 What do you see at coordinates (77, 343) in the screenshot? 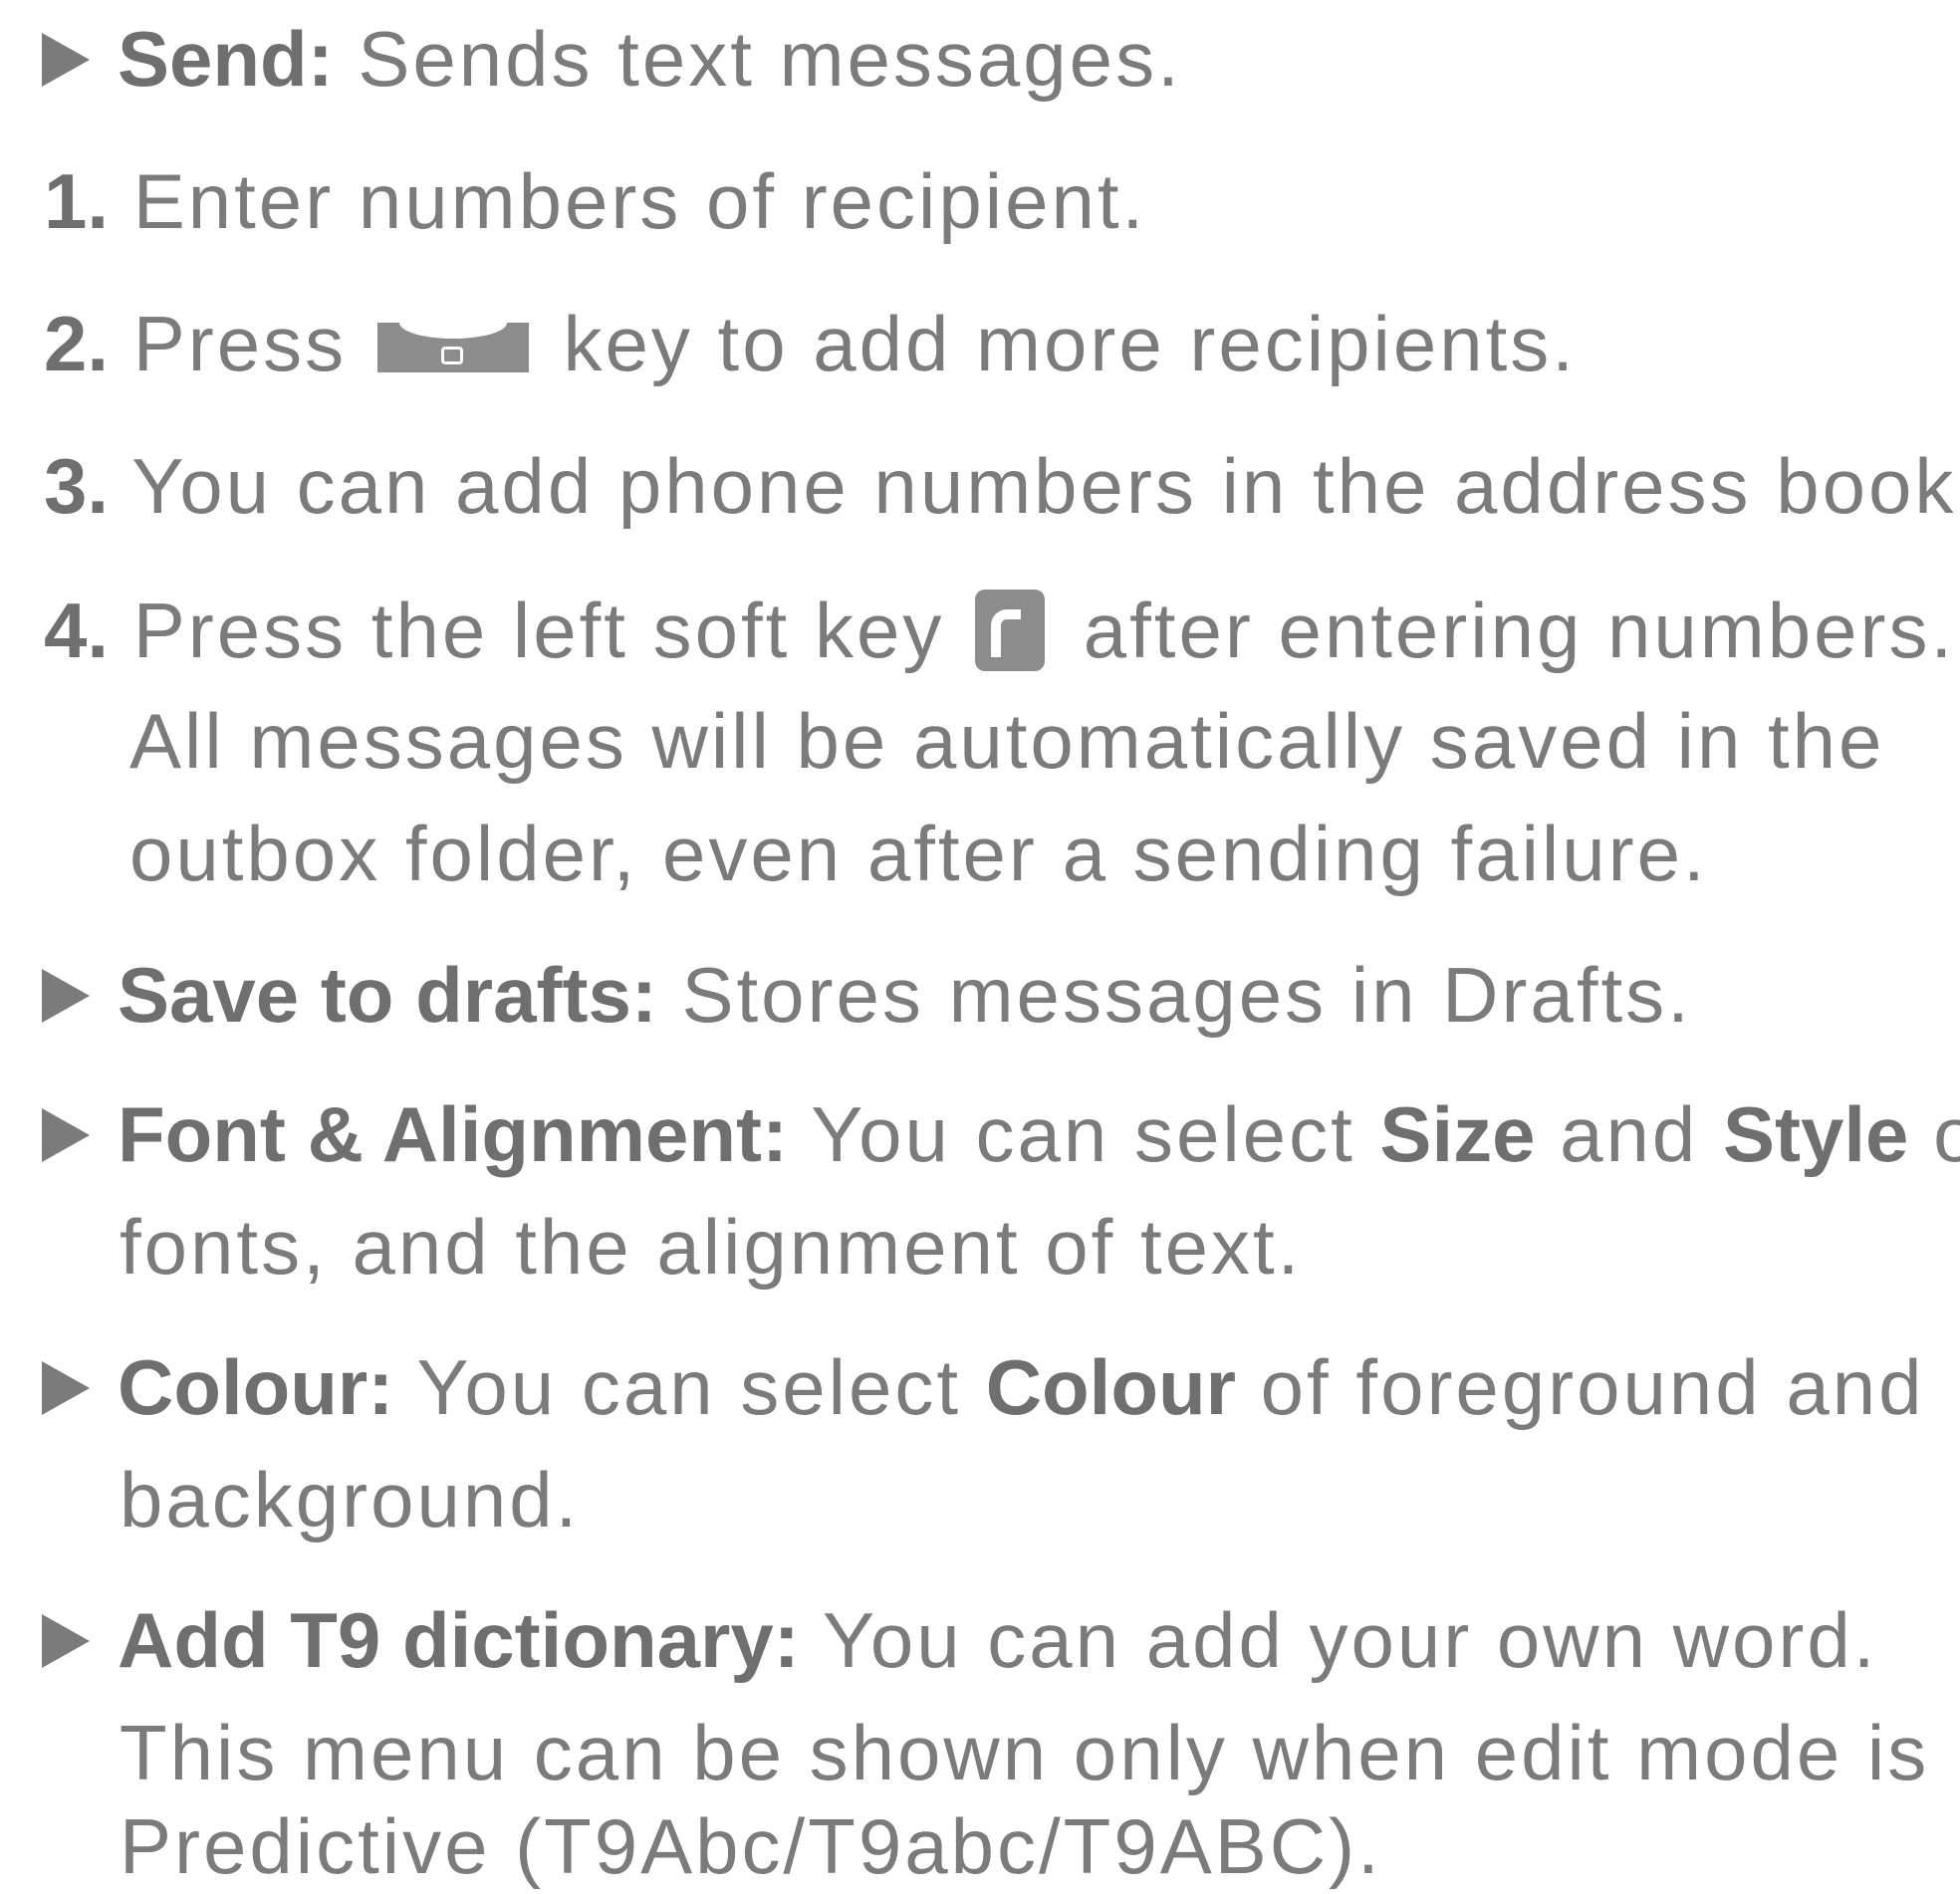
I see `step-number: 2.` at bounding box center [77, 343].